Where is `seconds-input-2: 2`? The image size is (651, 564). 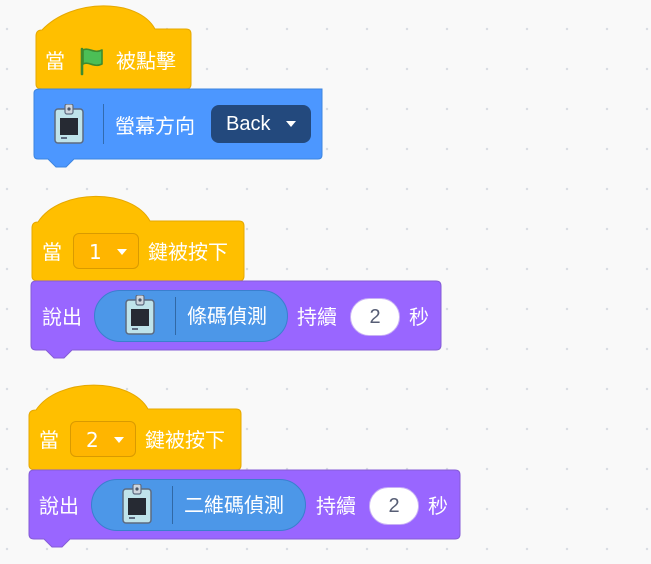 seconds-input-2: 2 is located at coordinates (394, 506).